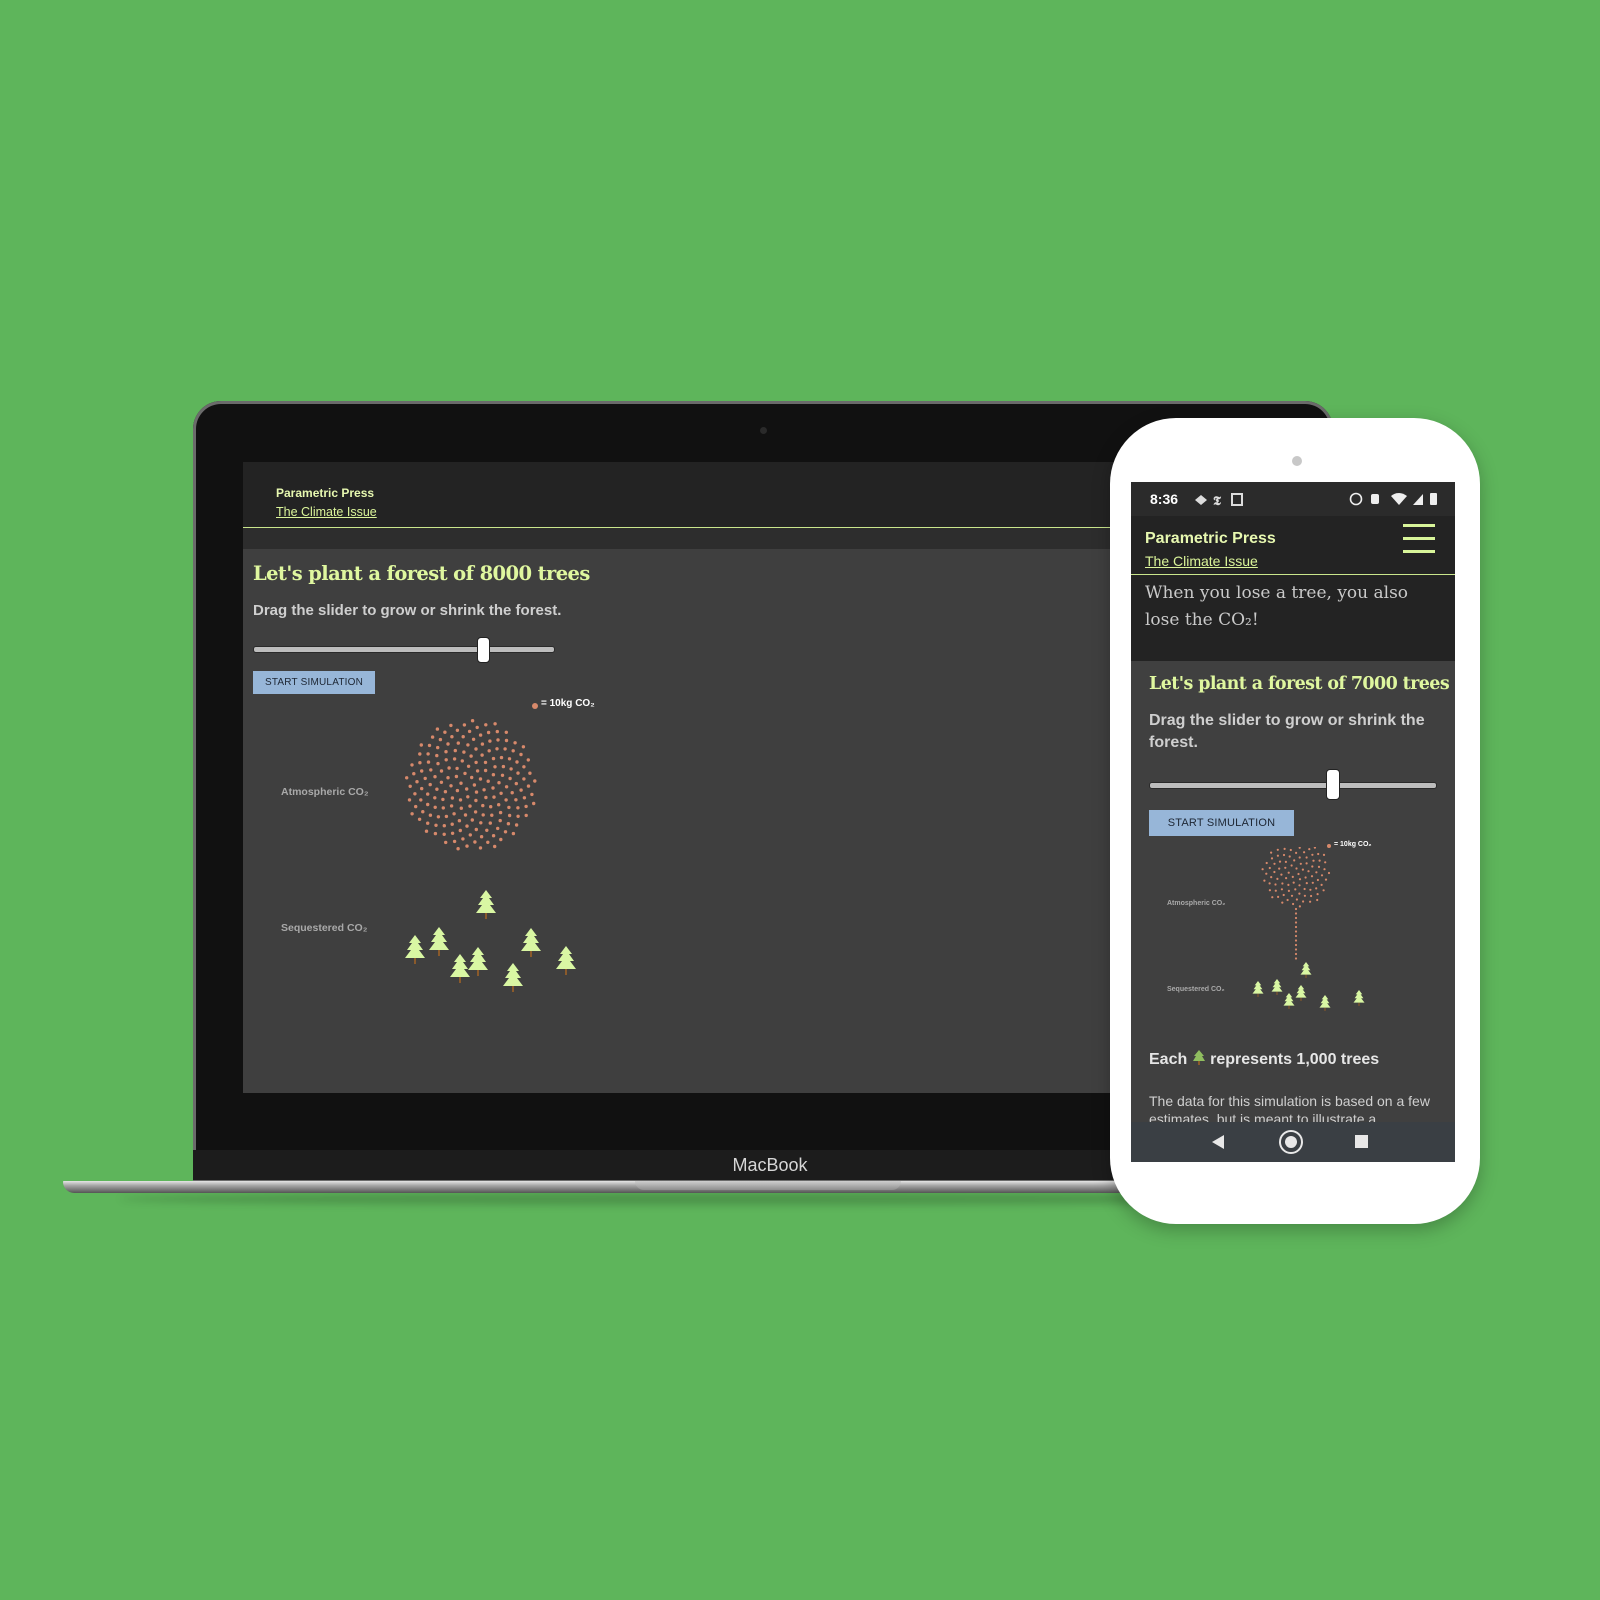 This screenshot has height=1600, width=1600. What do you see at coordinates (531, 939) in the screenshot?
I see `tree` at bounding box center [531, 939].